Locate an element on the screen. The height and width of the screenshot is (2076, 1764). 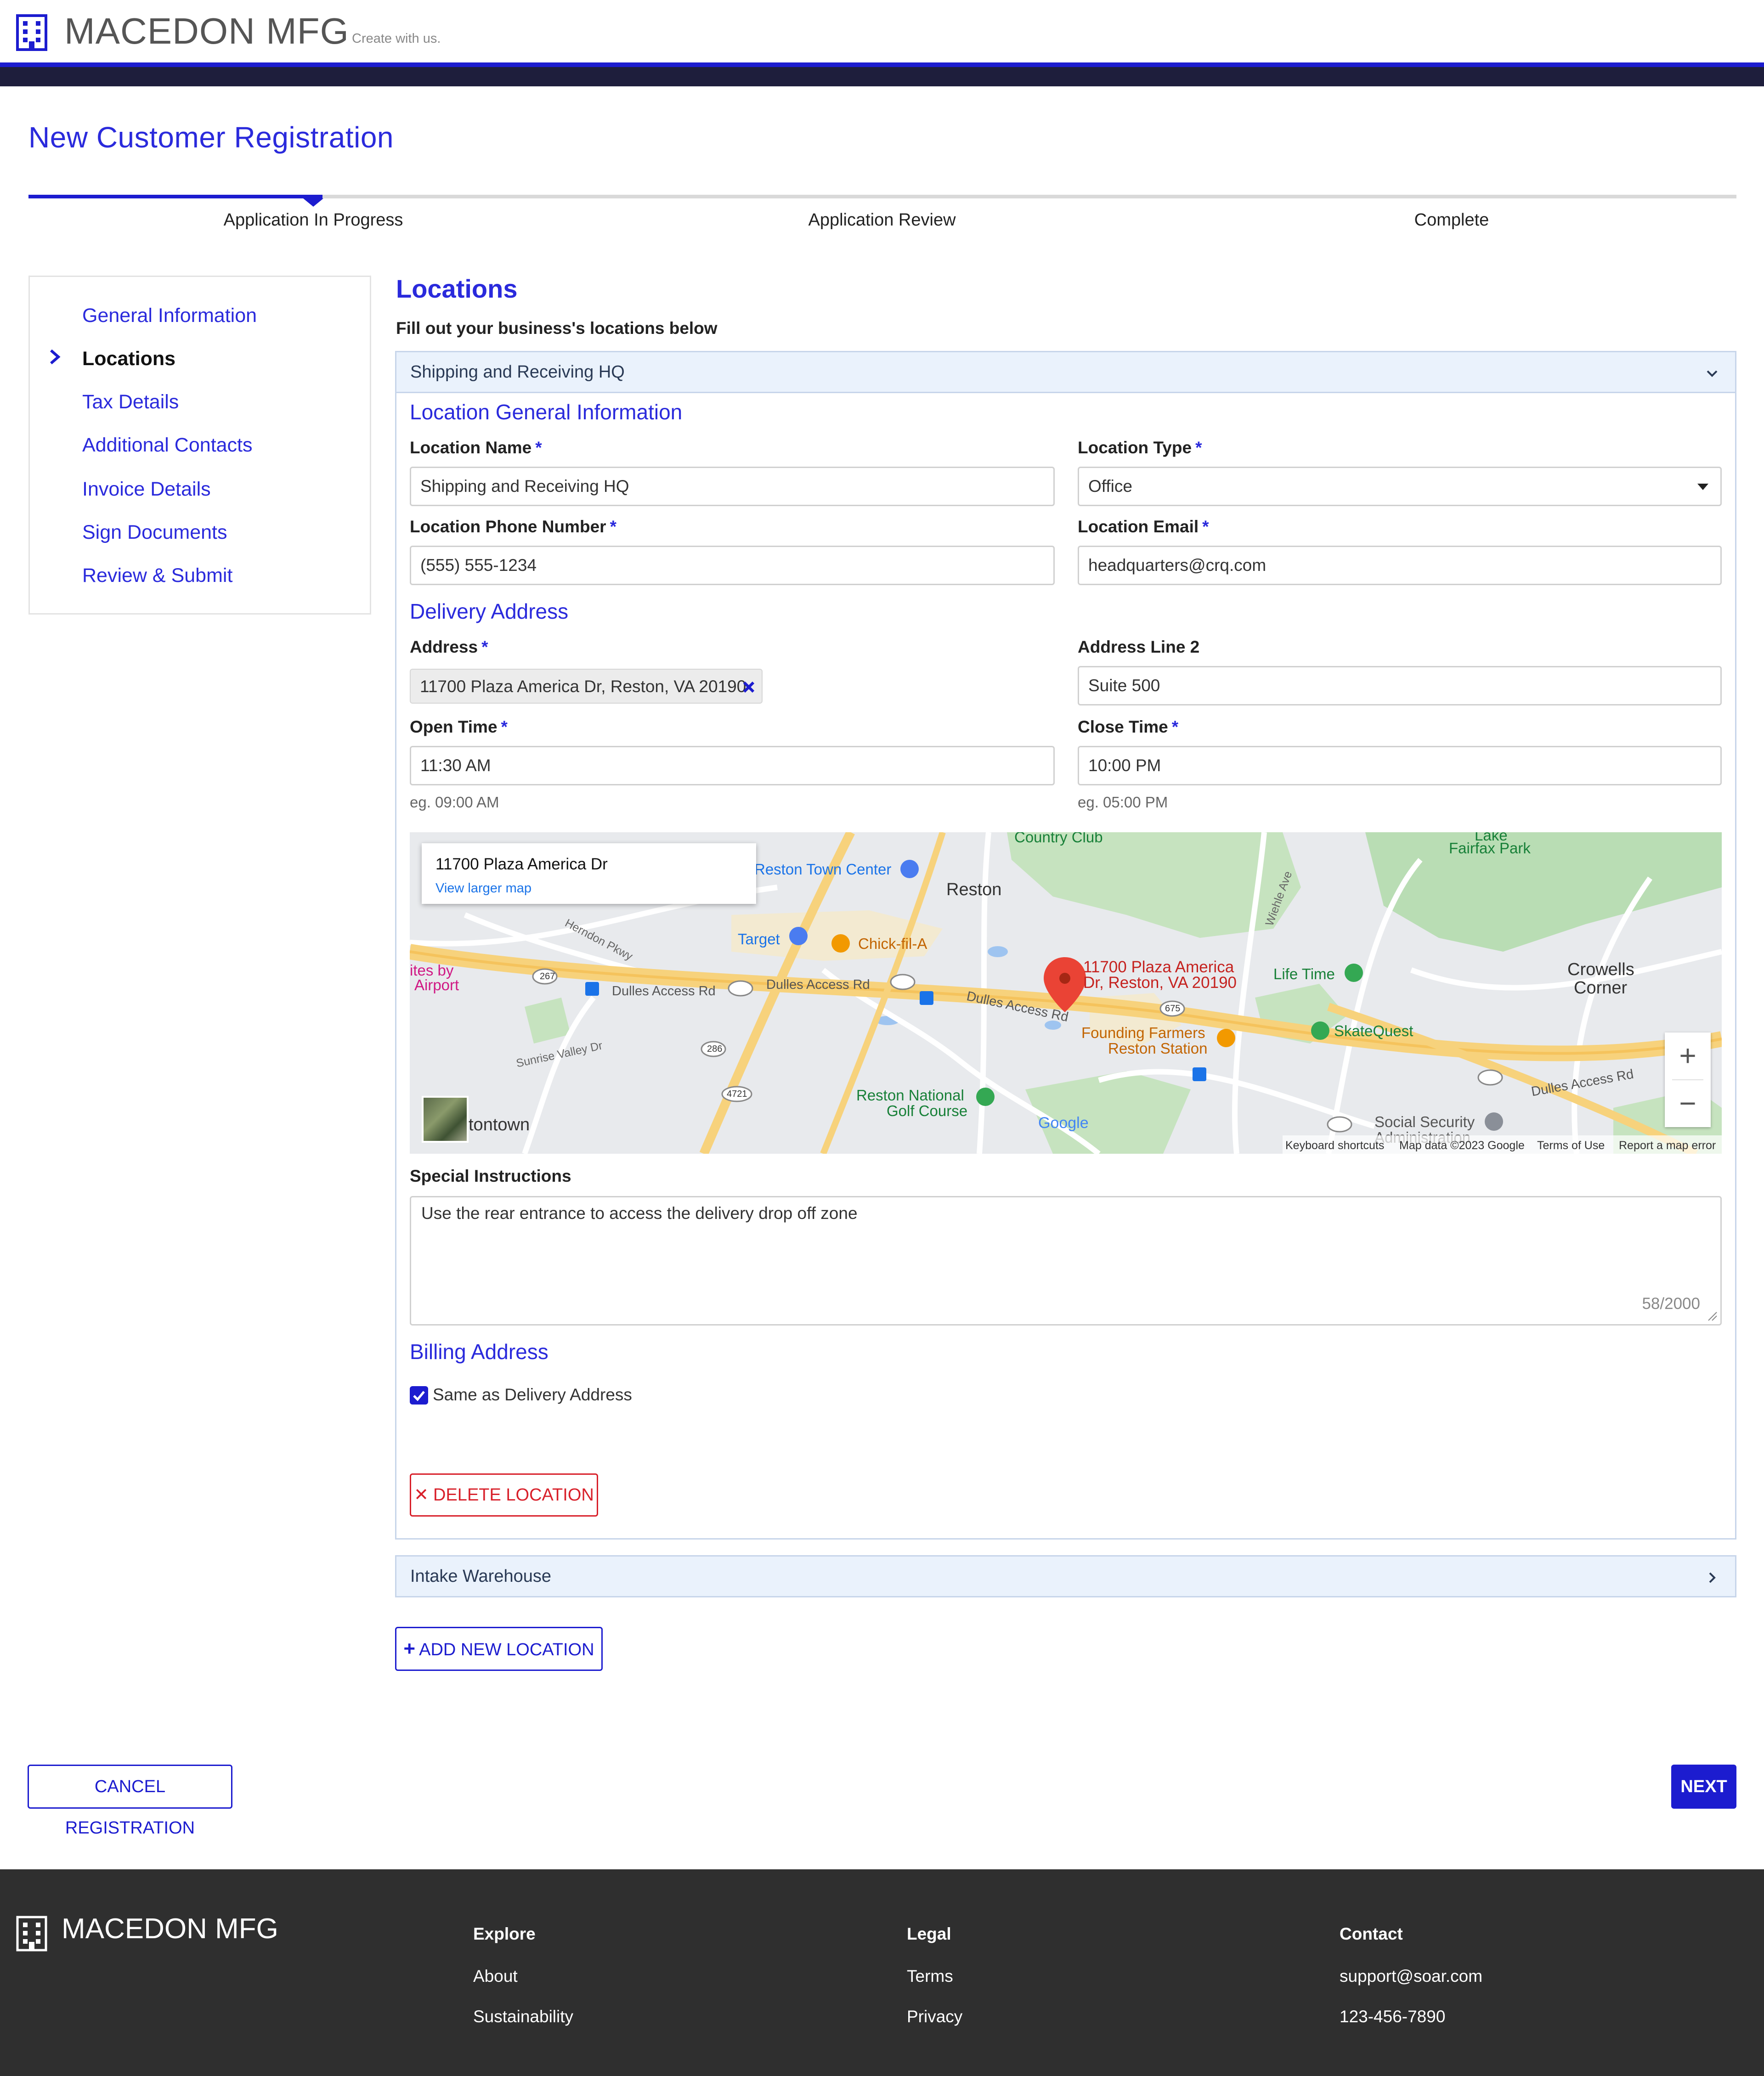
map-shield-286: 286 is located at coordinates (715, 1049).